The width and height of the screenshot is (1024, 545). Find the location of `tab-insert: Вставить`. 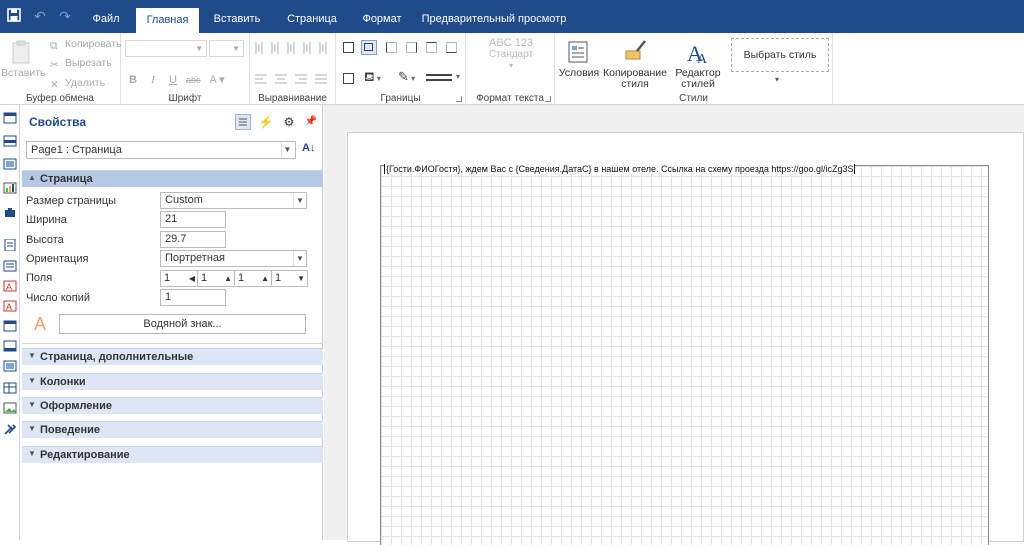

tab-insert: Вставить is located at coordinates (237, 20).